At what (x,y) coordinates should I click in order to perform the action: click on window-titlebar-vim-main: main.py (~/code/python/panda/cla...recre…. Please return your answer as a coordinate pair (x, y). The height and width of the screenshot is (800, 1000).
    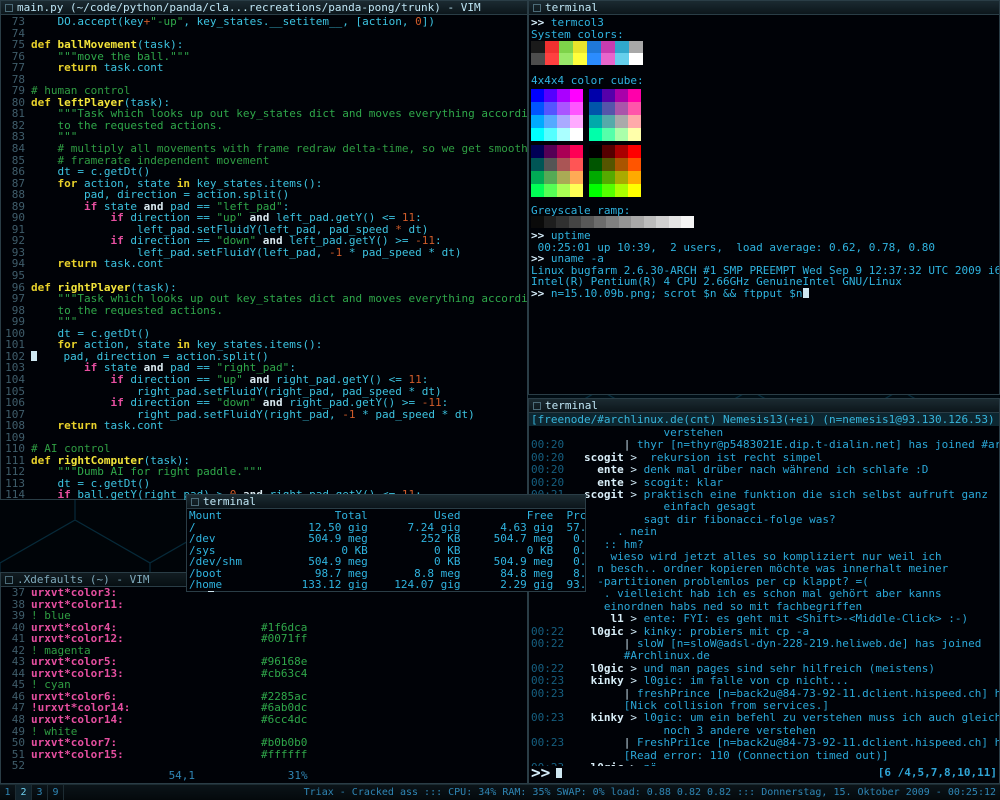
    Looking at the image, I should click on (264, 8).